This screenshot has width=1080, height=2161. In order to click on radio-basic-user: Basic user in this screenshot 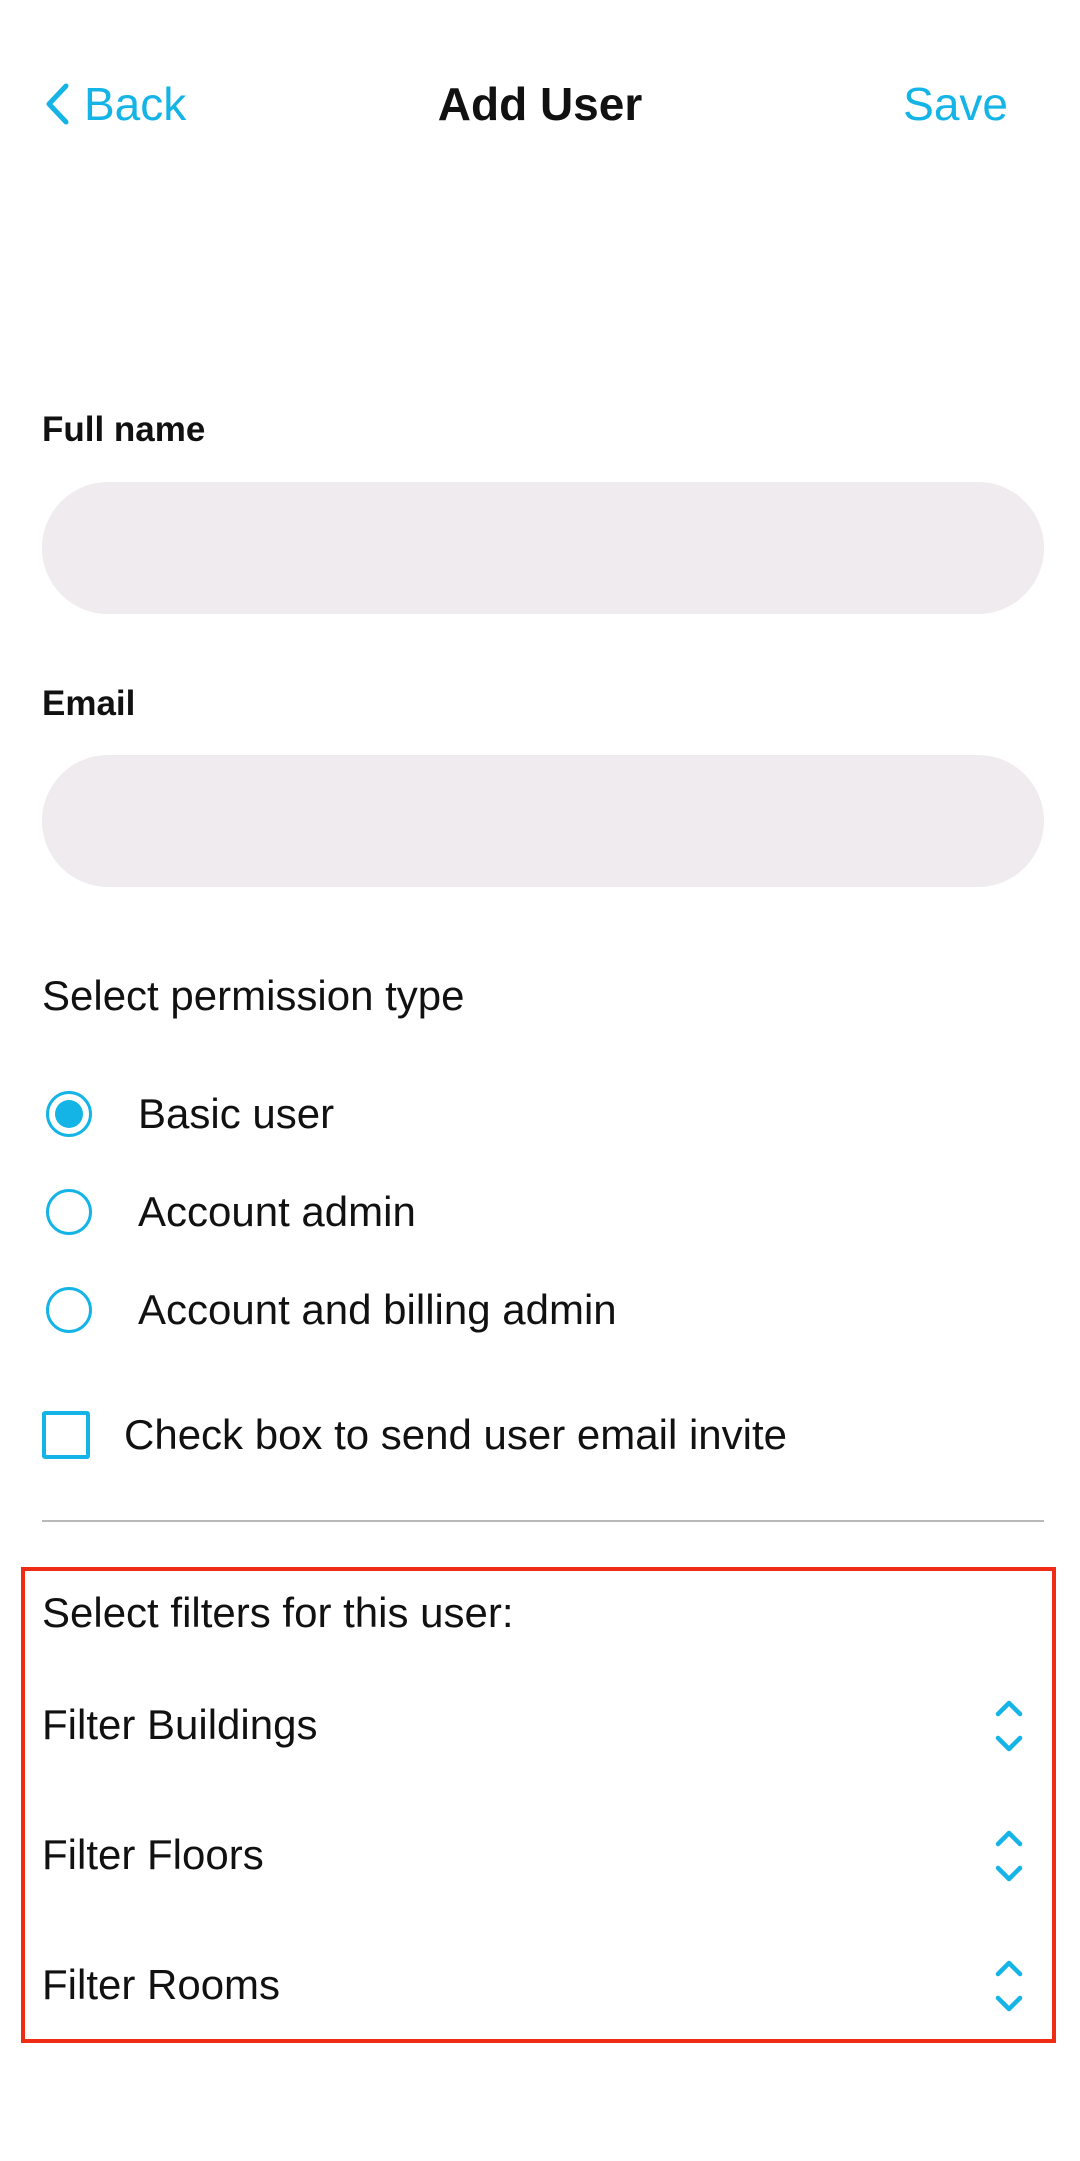, I will do `click(188, 1114)`.